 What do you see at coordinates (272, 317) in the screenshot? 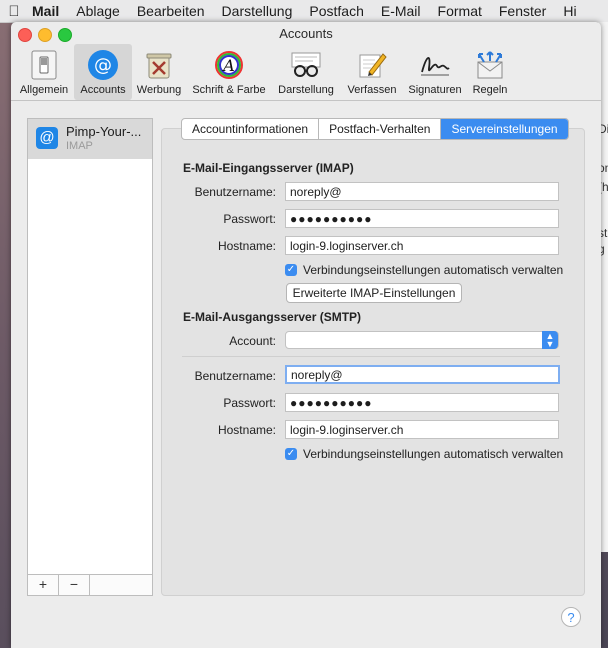
I see `smtp-heading: E-Mail-Ausgangsserver (SMTP)` at bounding box center [272, 317].